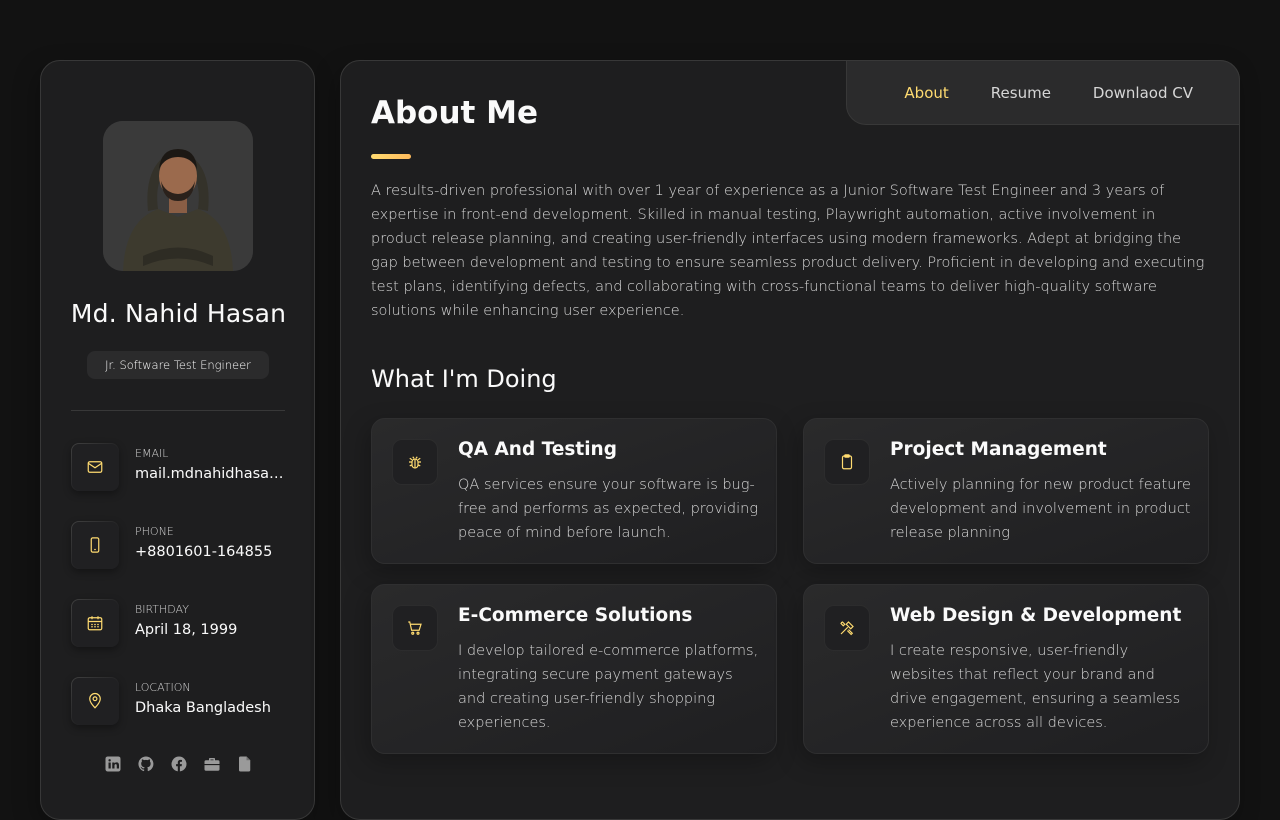 This screenshot has height=820, width=1280. I want to click on contact-label: LOCATION, so click(163, 687).